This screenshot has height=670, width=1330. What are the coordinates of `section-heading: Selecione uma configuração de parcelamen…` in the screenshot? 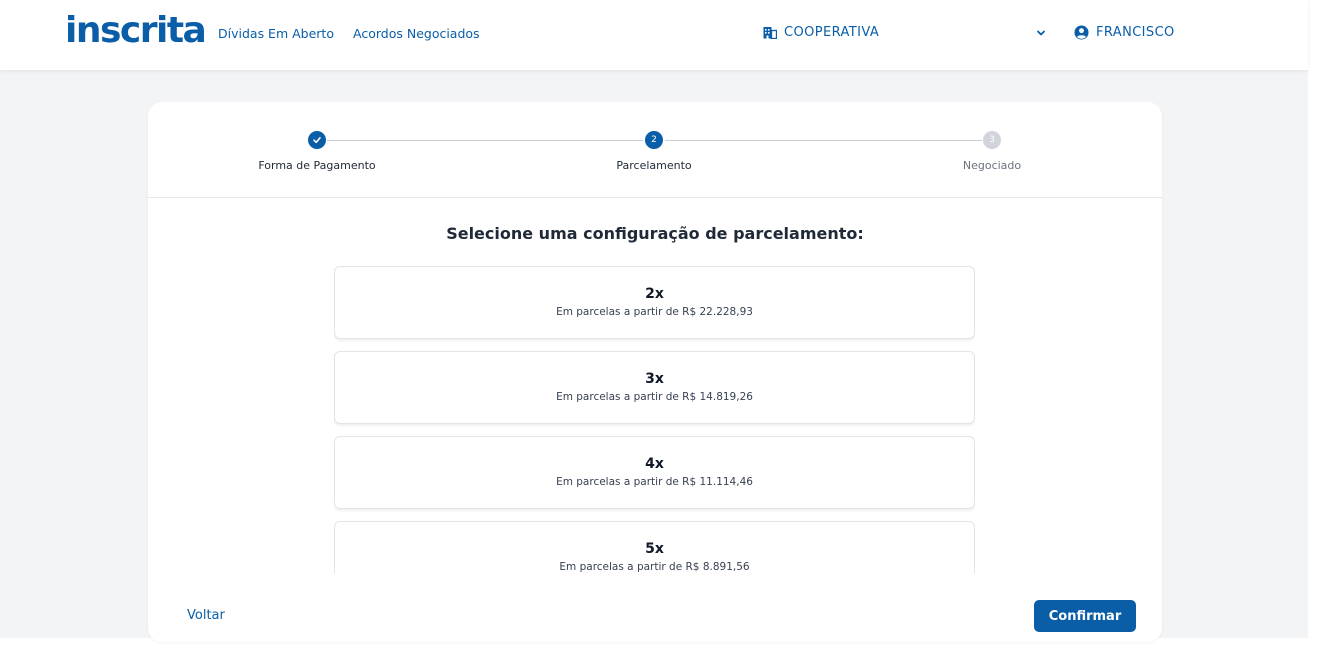 It's located at (655, 233).